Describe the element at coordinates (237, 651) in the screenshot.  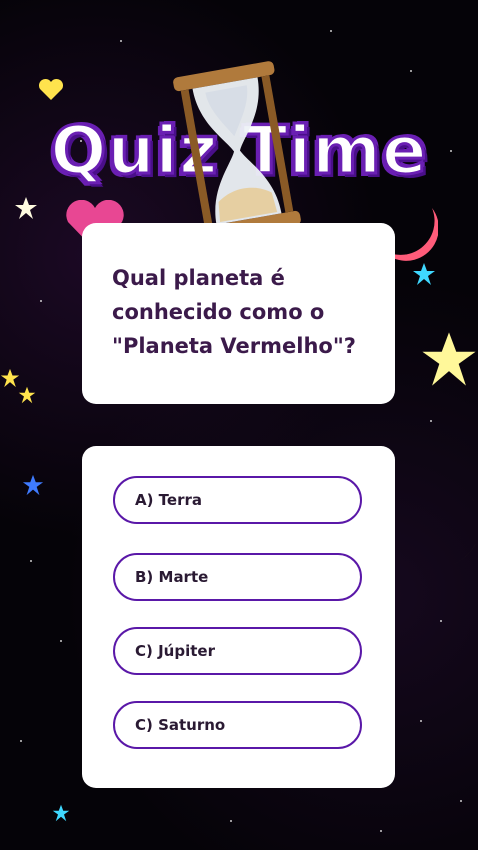
I see `option-c-button: C) Júpiter` at that location.